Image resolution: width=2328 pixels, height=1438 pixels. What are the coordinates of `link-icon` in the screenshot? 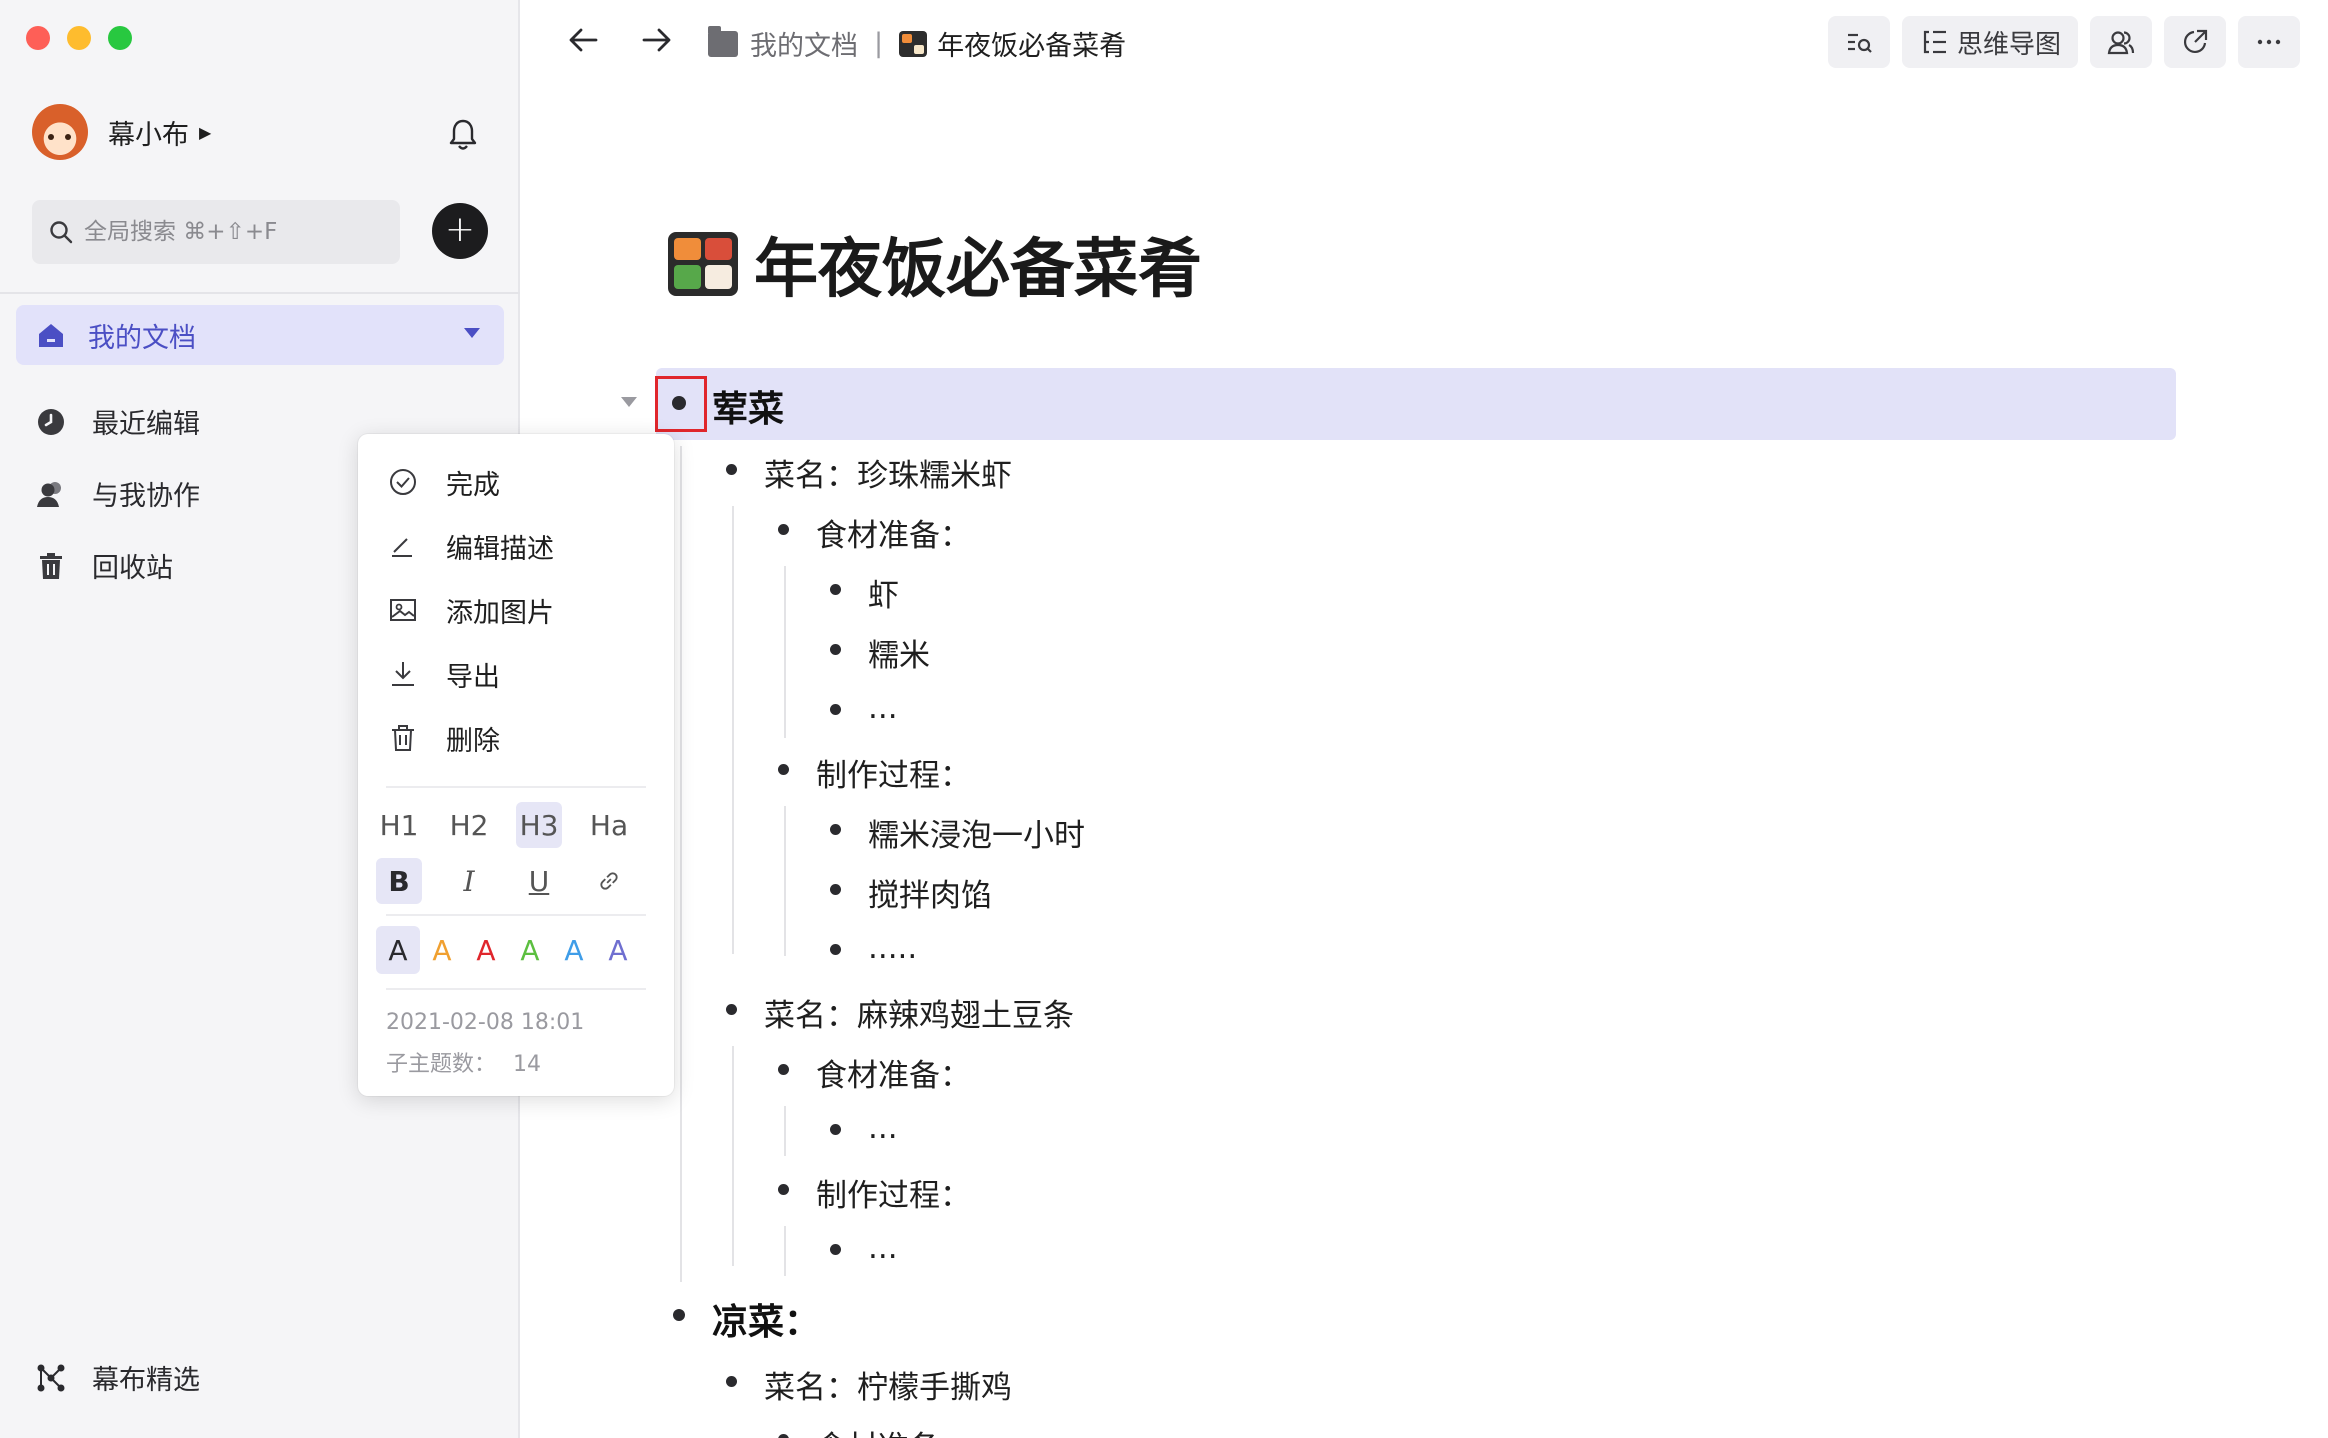 It's located at (609, 881).